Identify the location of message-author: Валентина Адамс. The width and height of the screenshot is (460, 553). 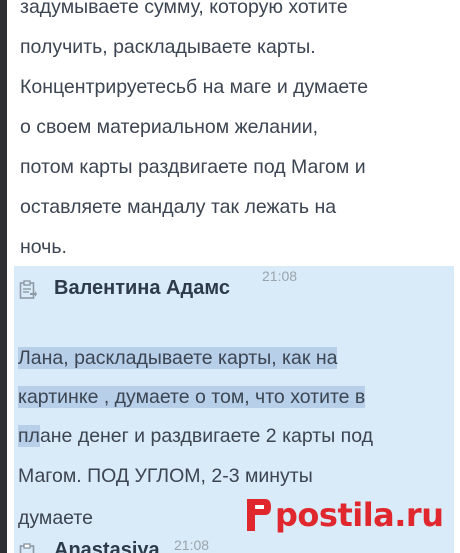
(142, 288).